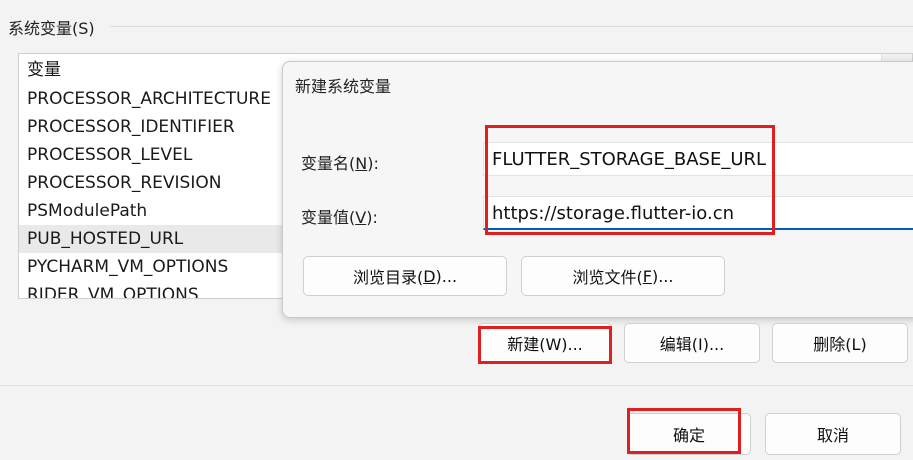 The width and height of the screenshot is (913, 460). I want to click on variable-value-input: https://storage.flutter-io.cn, so click(698, 213).